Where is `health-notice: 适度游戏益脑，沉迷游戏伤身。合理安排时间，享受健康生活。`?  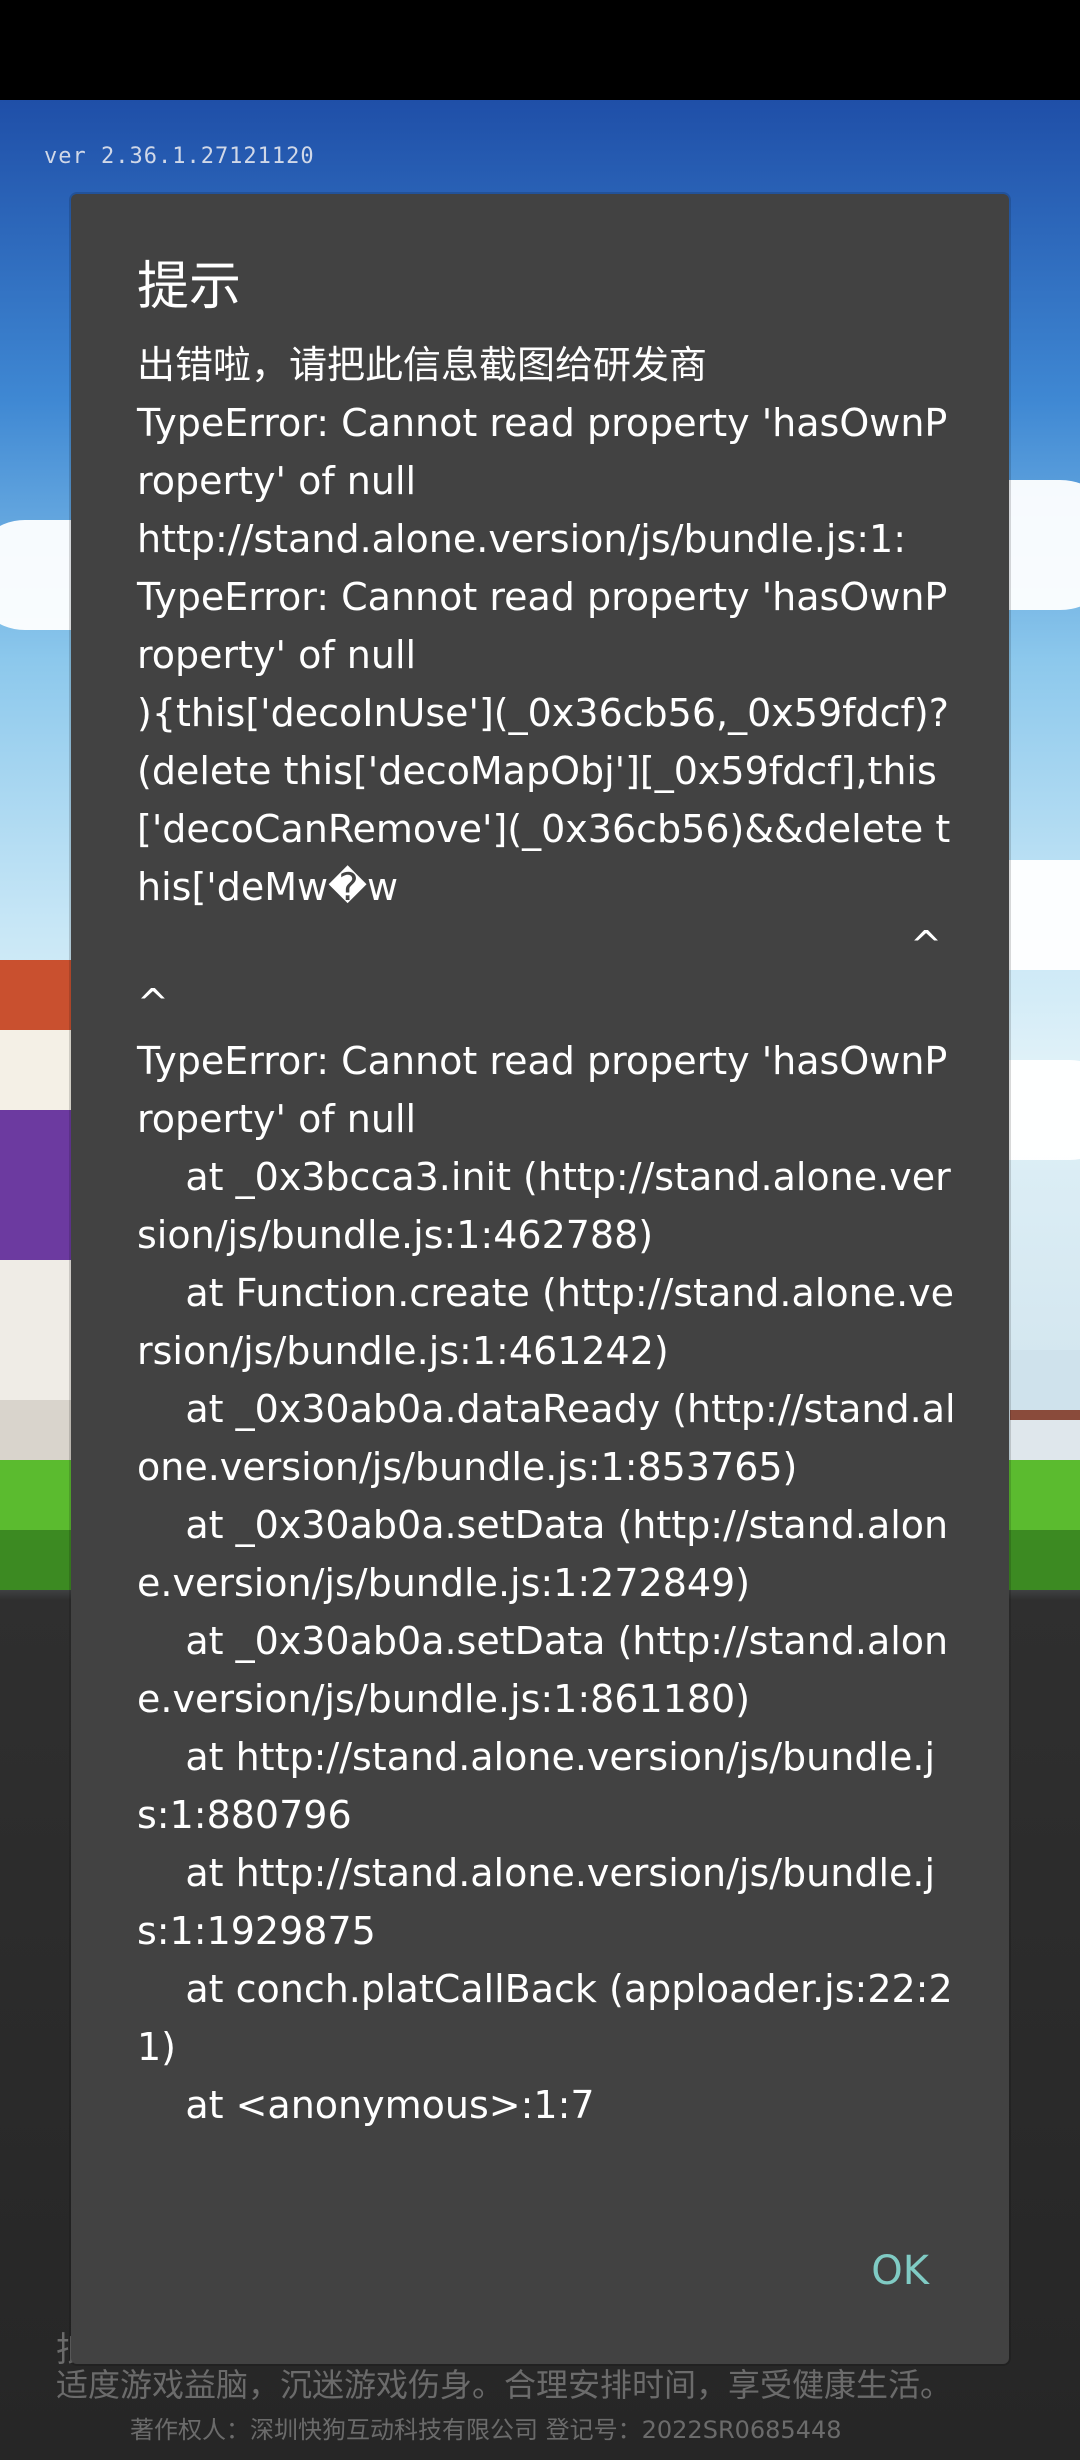
health-notice: 适度游戏益脑，沉迷游戏伤身。合理安排时间，享受健康生活。 is located at coordinates (504, 2385).